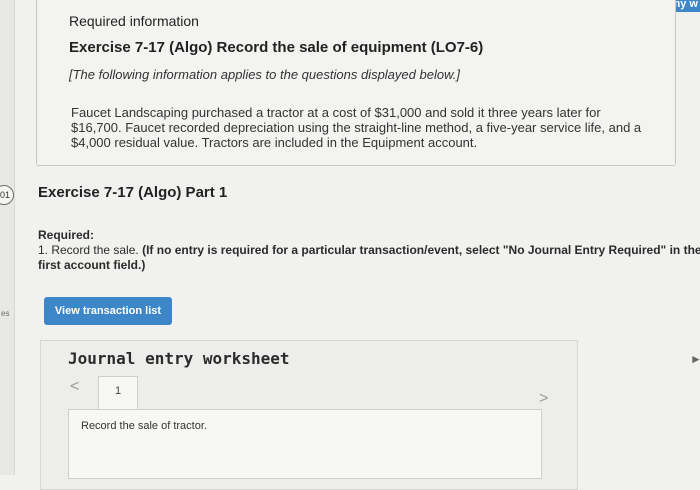  I want to click on page-tab: 1, so click(118, 393).